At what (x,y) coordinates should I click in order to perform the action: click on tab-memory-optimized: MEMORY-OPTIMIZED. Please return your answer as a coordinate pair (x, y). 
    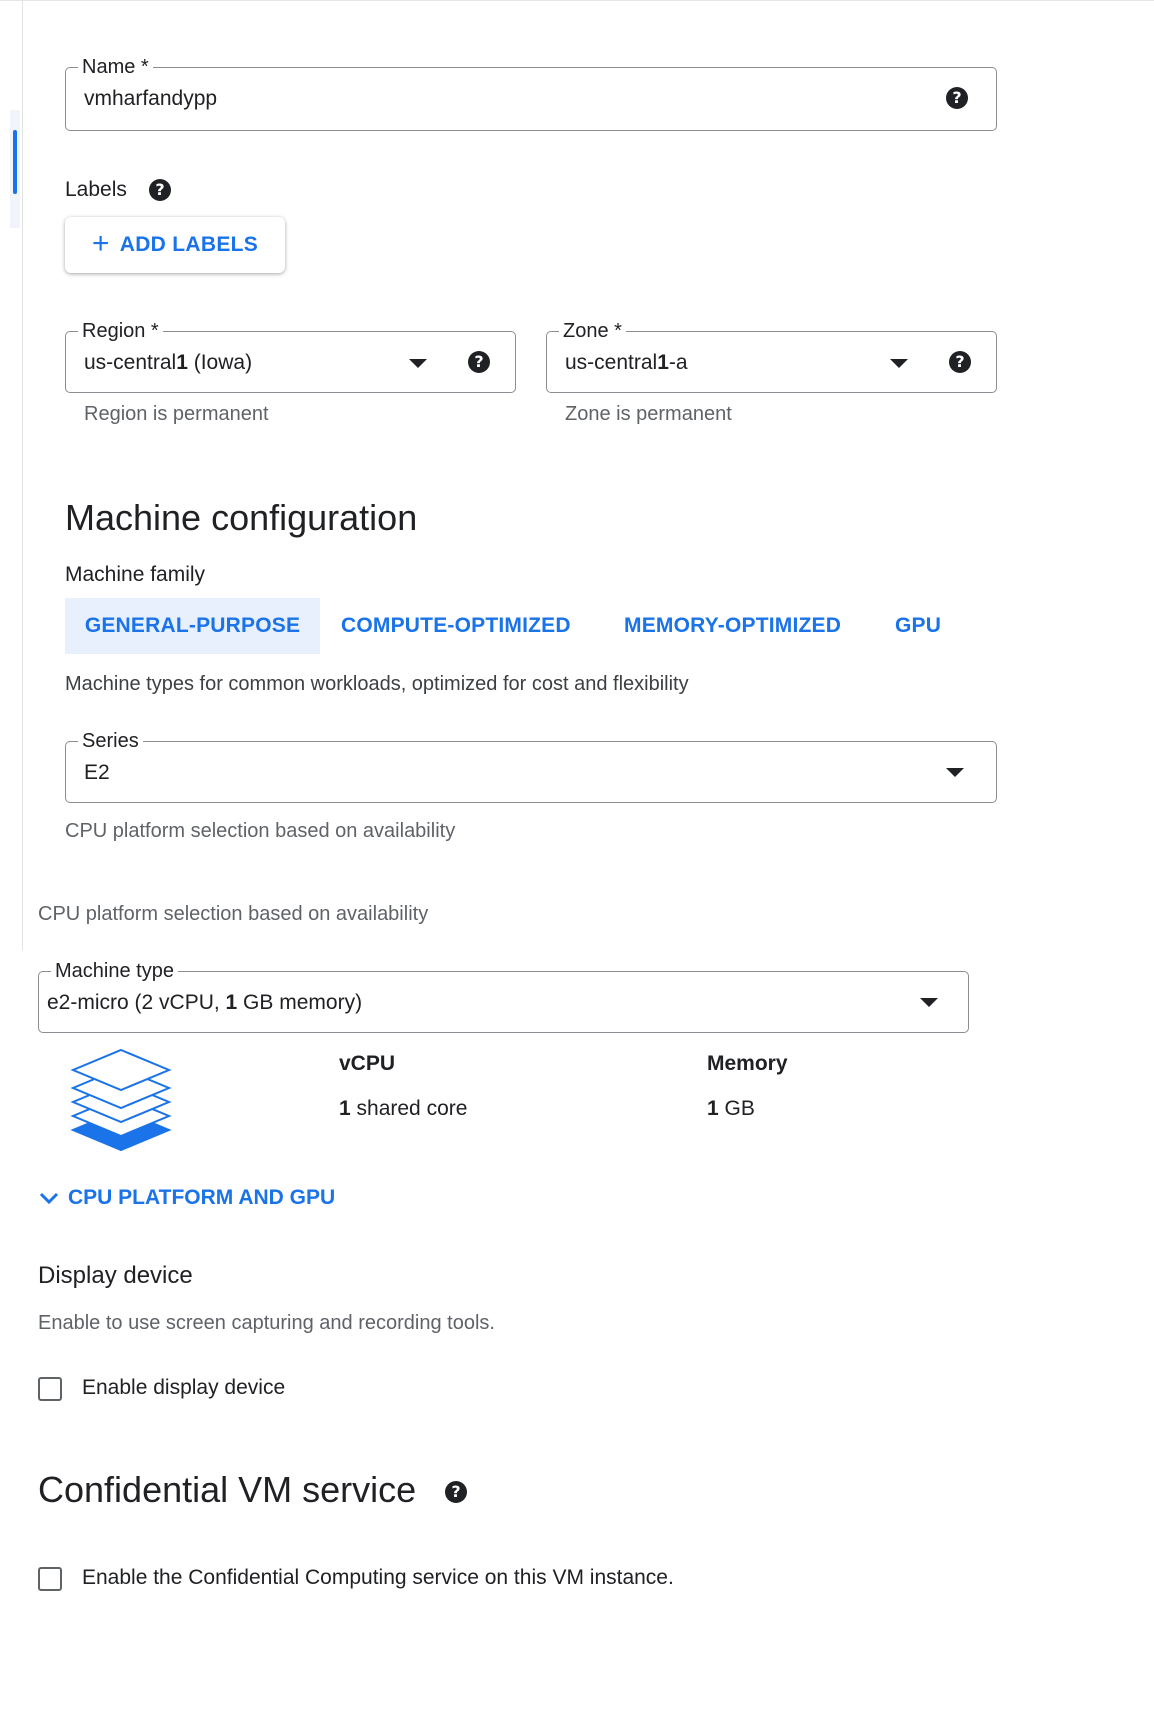
    Looking at the image, I should click on (732, 626).